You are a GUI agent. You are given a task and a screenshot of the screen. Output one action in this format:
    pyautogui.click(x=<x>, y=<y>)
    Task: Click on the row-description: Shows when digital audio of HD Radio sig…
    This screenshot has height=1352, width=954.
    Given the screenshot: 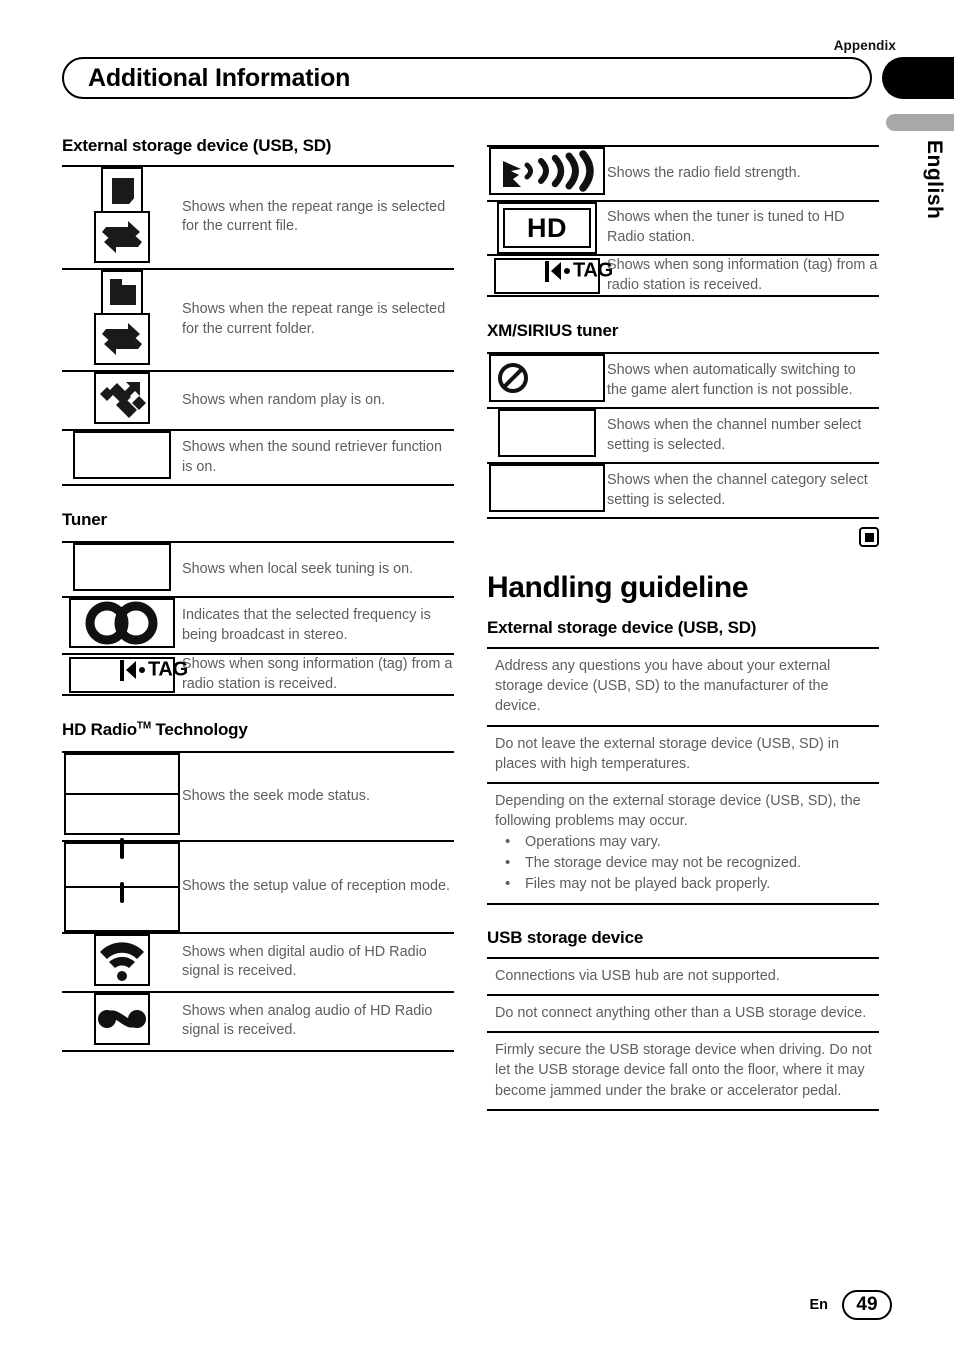 What is the action you would take?
    pyautogui.click(x=318, y=961)
    